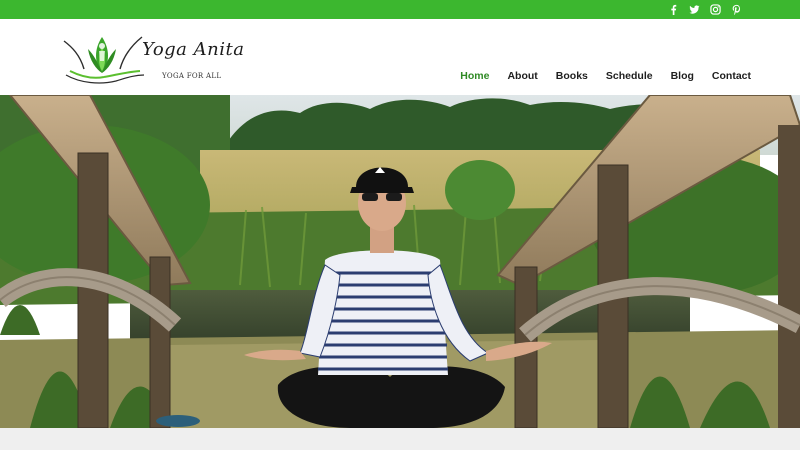 Image resolution: width=800 pixels, height=450 pixels. I want to click on nav-contact: Contact, so click(731, 76).